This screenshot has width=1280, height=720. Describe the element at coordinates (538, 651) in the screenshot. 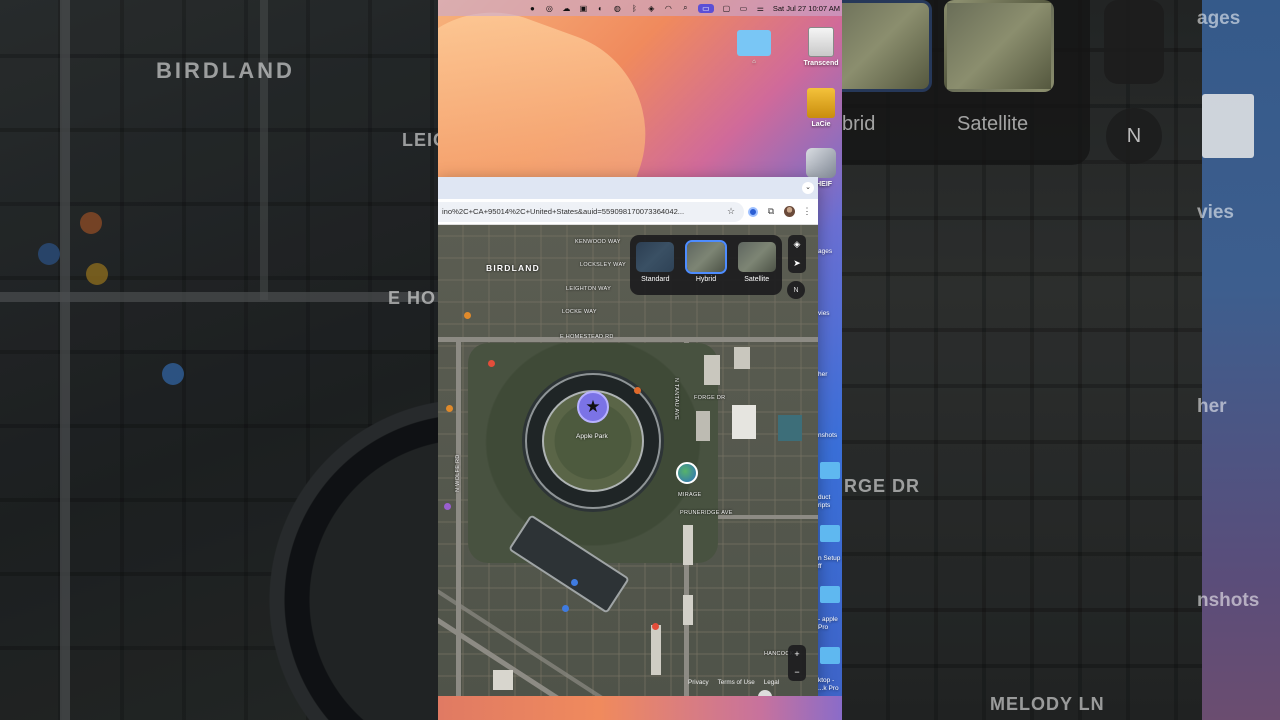

I see `road-freeway` at that location.